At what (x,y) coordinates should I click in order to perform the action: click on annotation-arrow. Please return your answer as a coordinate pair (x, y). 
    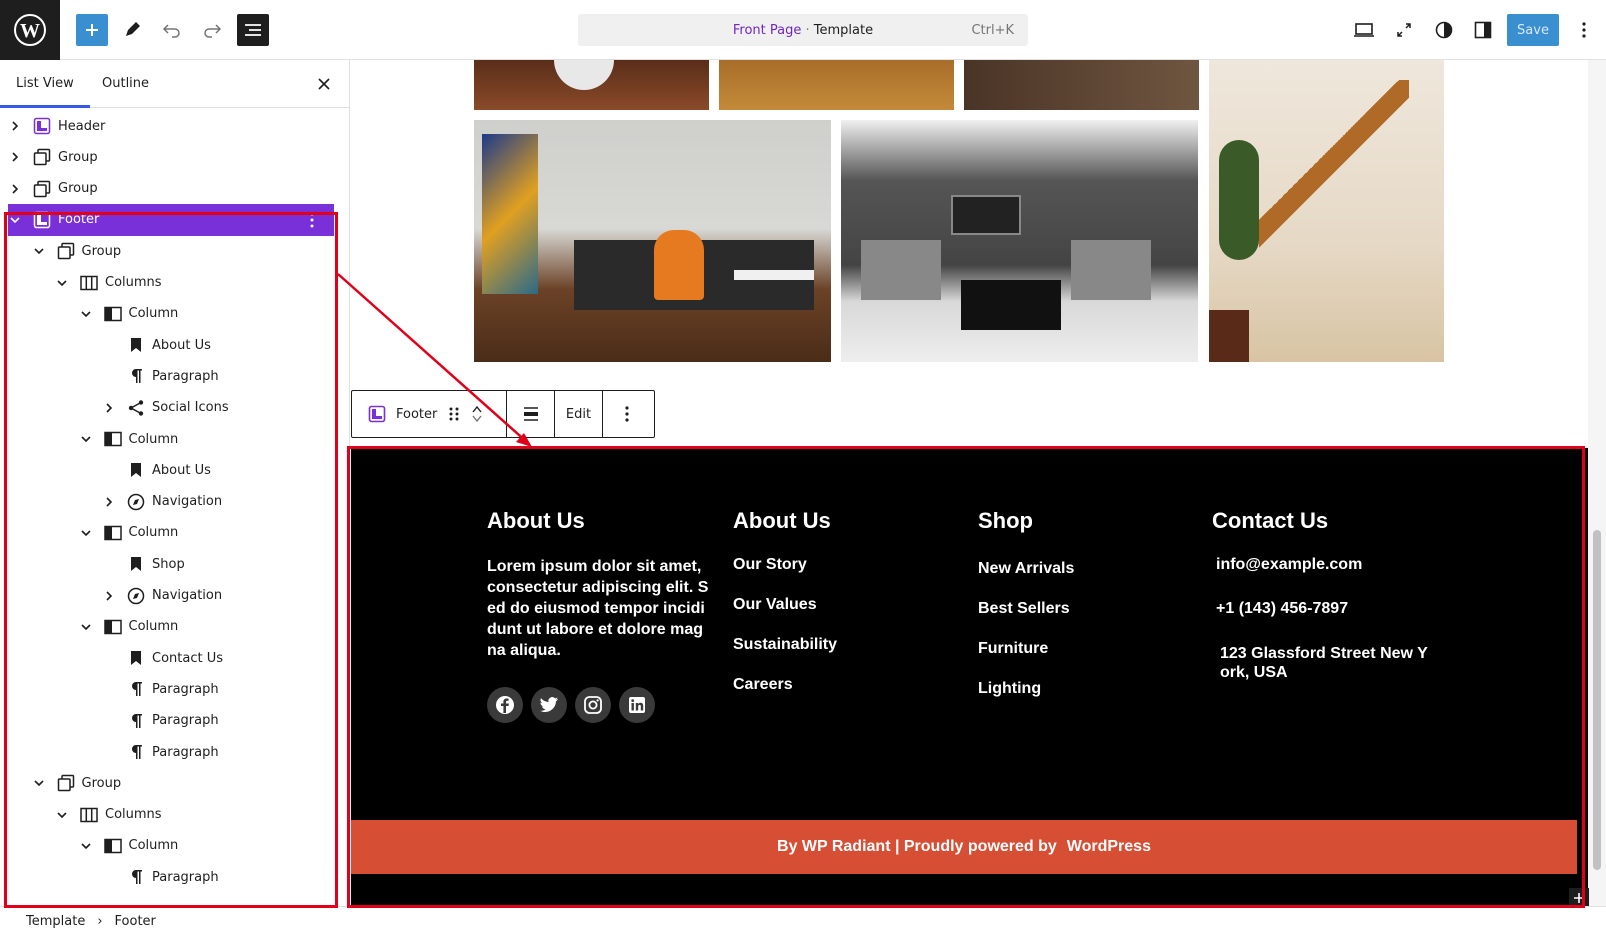
    Looking at the image, I should click on (434, 360).